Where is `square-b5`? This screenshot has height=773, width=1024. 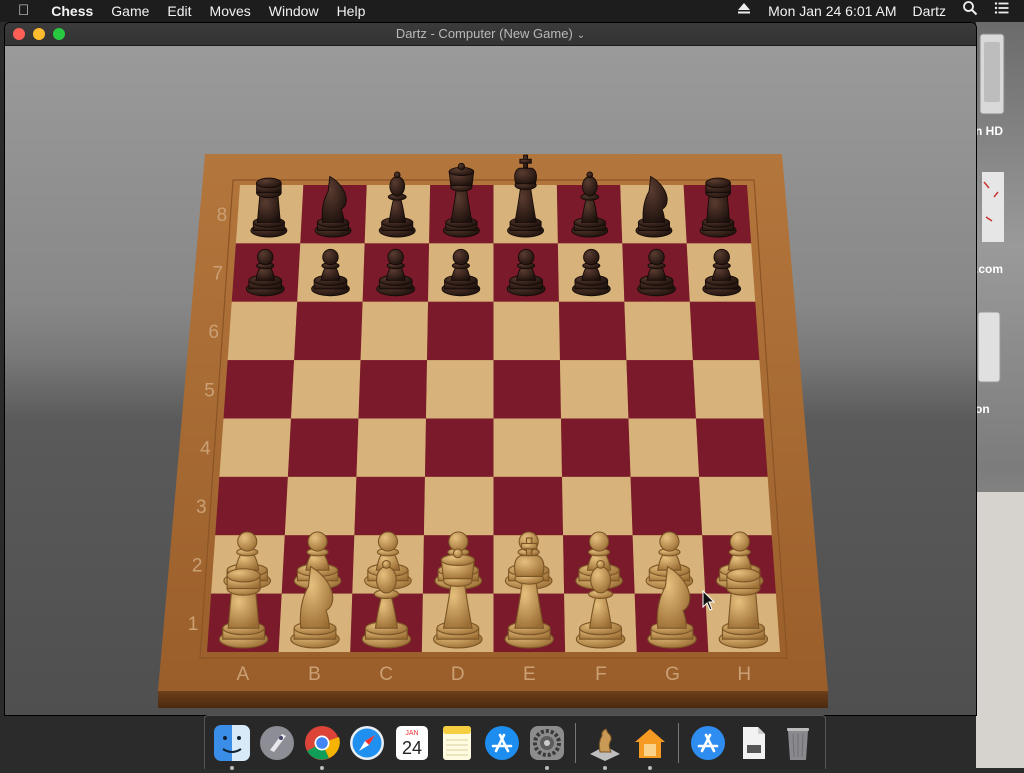 square-b5 is located at coordinates (326, 389).